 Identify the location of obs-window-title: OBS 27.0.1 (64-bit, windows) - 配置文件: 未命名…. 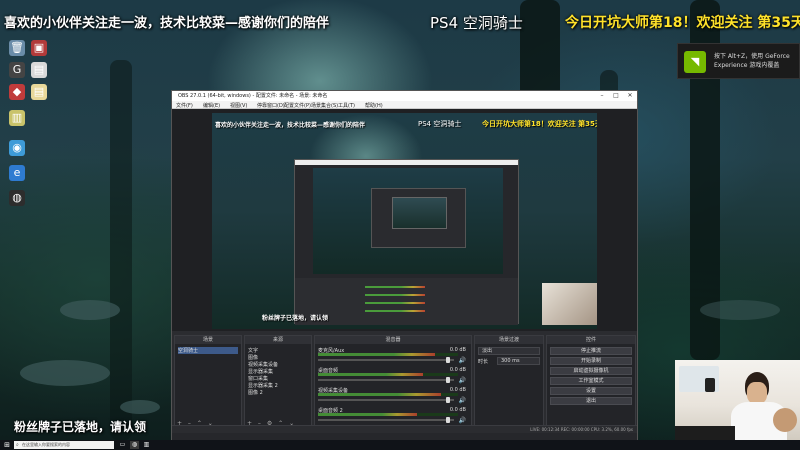
(253, 96).